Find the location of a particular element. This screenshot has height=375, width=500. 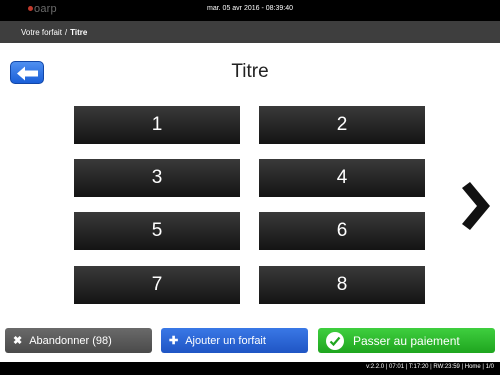

number-button-3: 3 is located at coordinates (157, 178).